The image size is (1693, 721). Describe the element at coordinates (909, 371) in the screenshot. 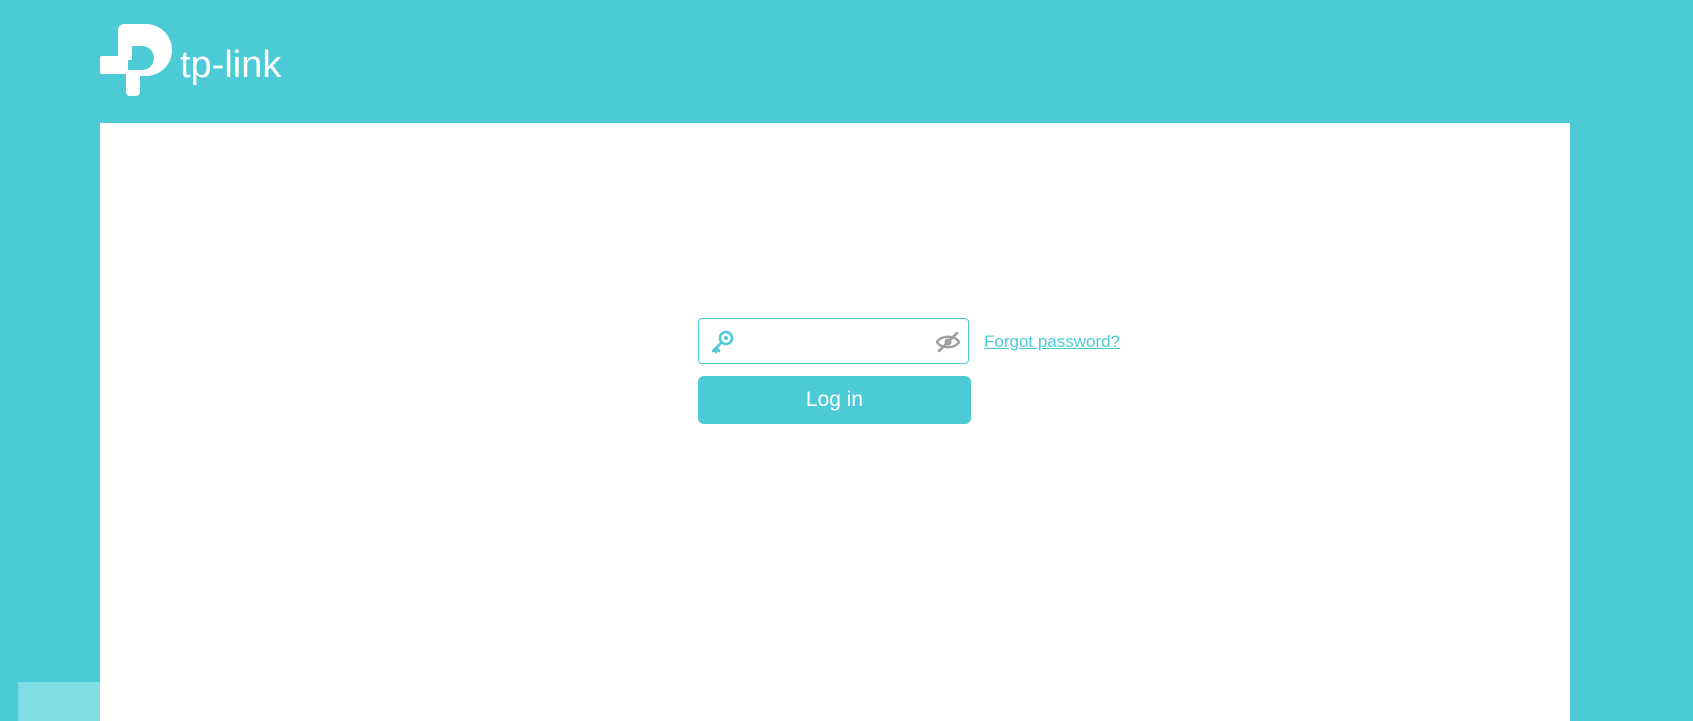

I see `login-form: Forgot password? Log in` at that location.